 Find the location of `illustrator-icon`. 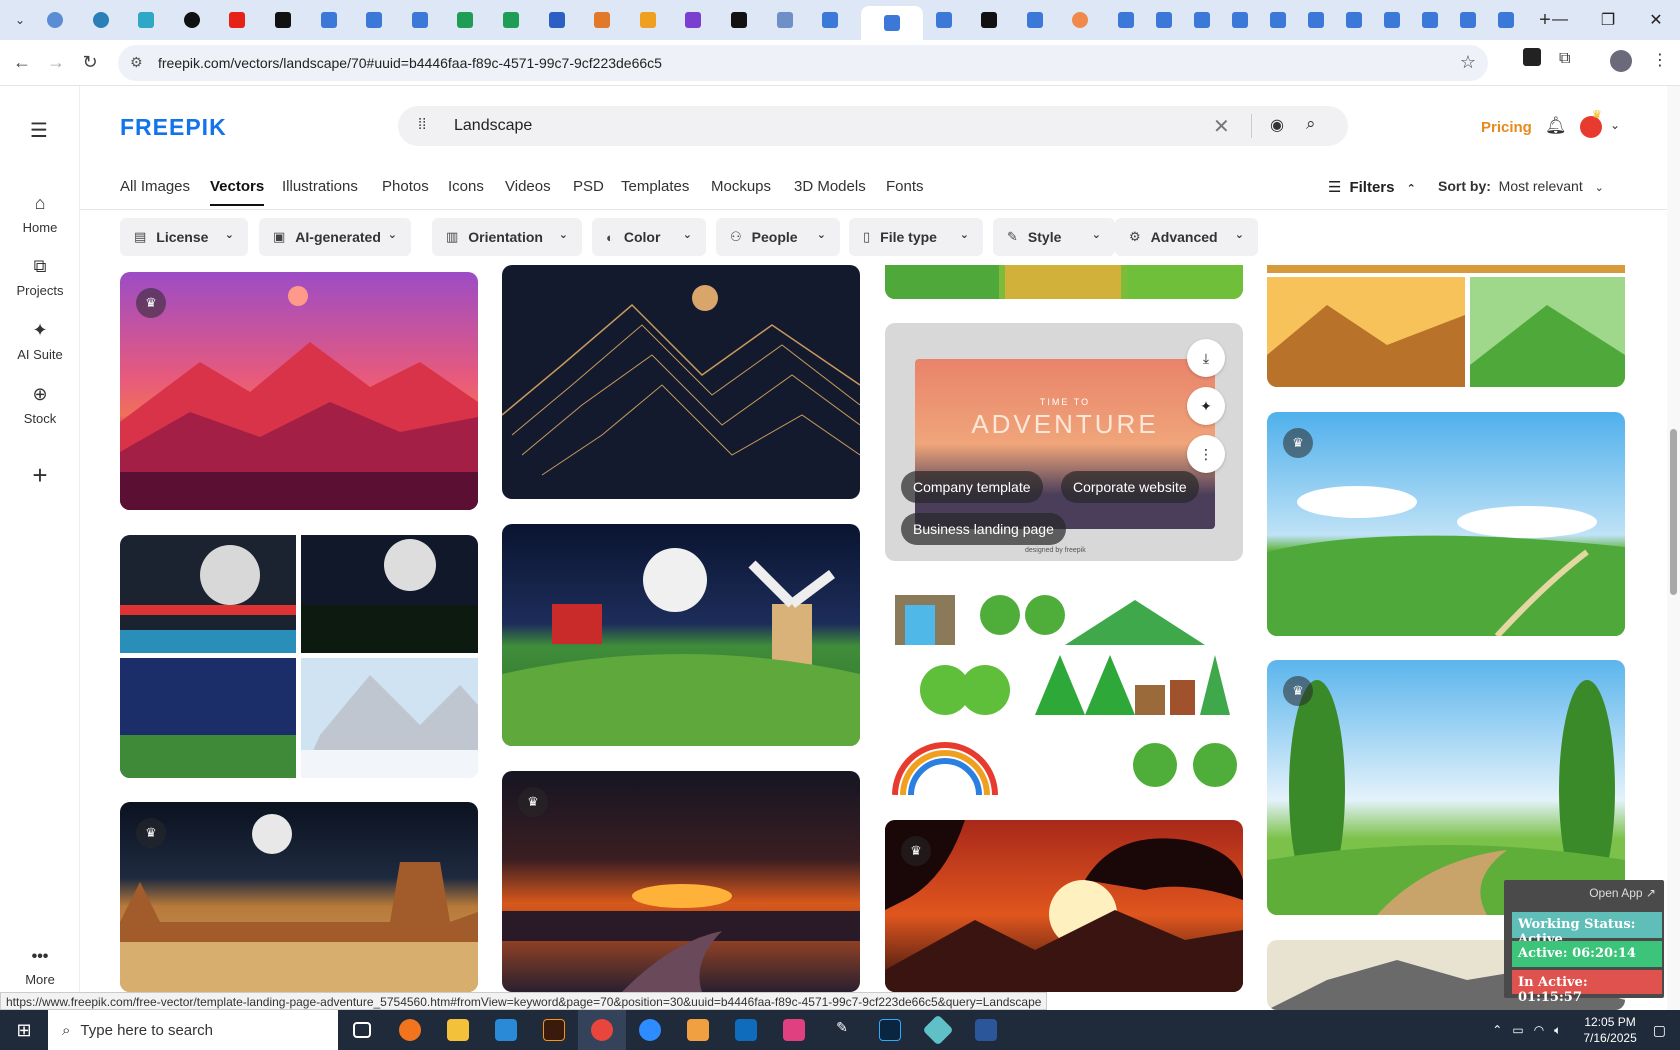

illustrator-icon is located at coordinates (554, 1030).